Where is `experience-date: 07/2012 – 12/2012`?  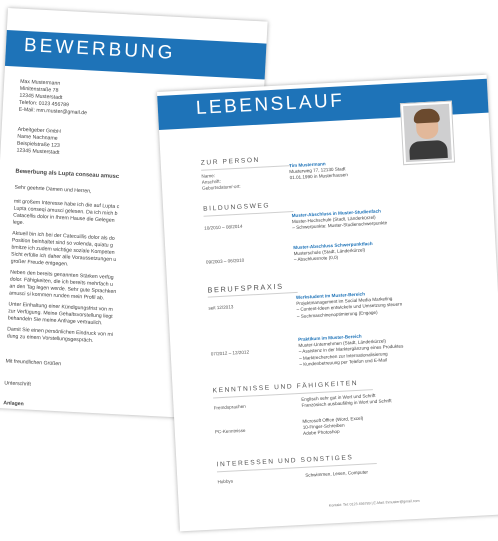 experience-date: 07/2012 – 12/2012 is located at coordinates (230, 353).